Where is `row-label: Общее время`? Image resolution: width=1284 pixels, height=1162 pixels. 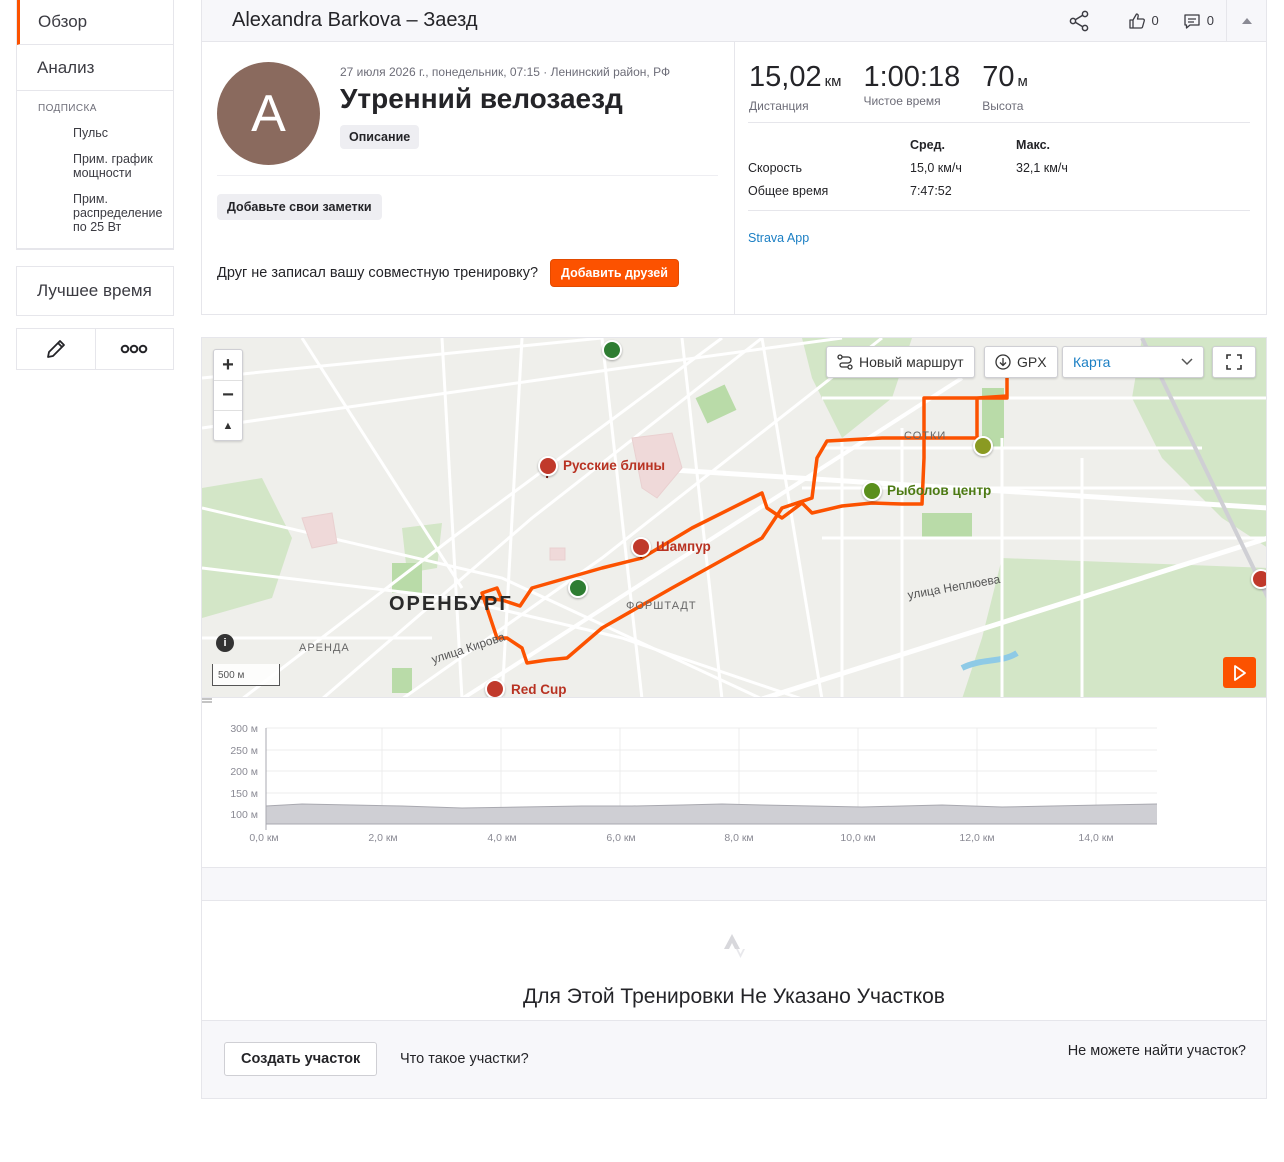 row-label: Общее время is located at coordinates (788, 190).